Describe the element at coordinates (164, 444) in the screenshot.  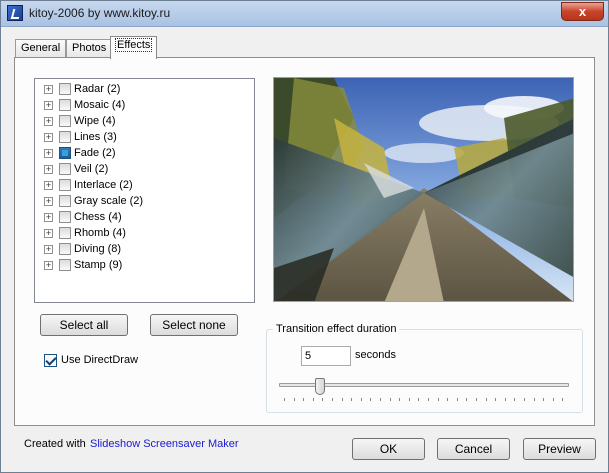
I see `slideshow-maker-link: Slideshow Screensaver Maker` at that location.